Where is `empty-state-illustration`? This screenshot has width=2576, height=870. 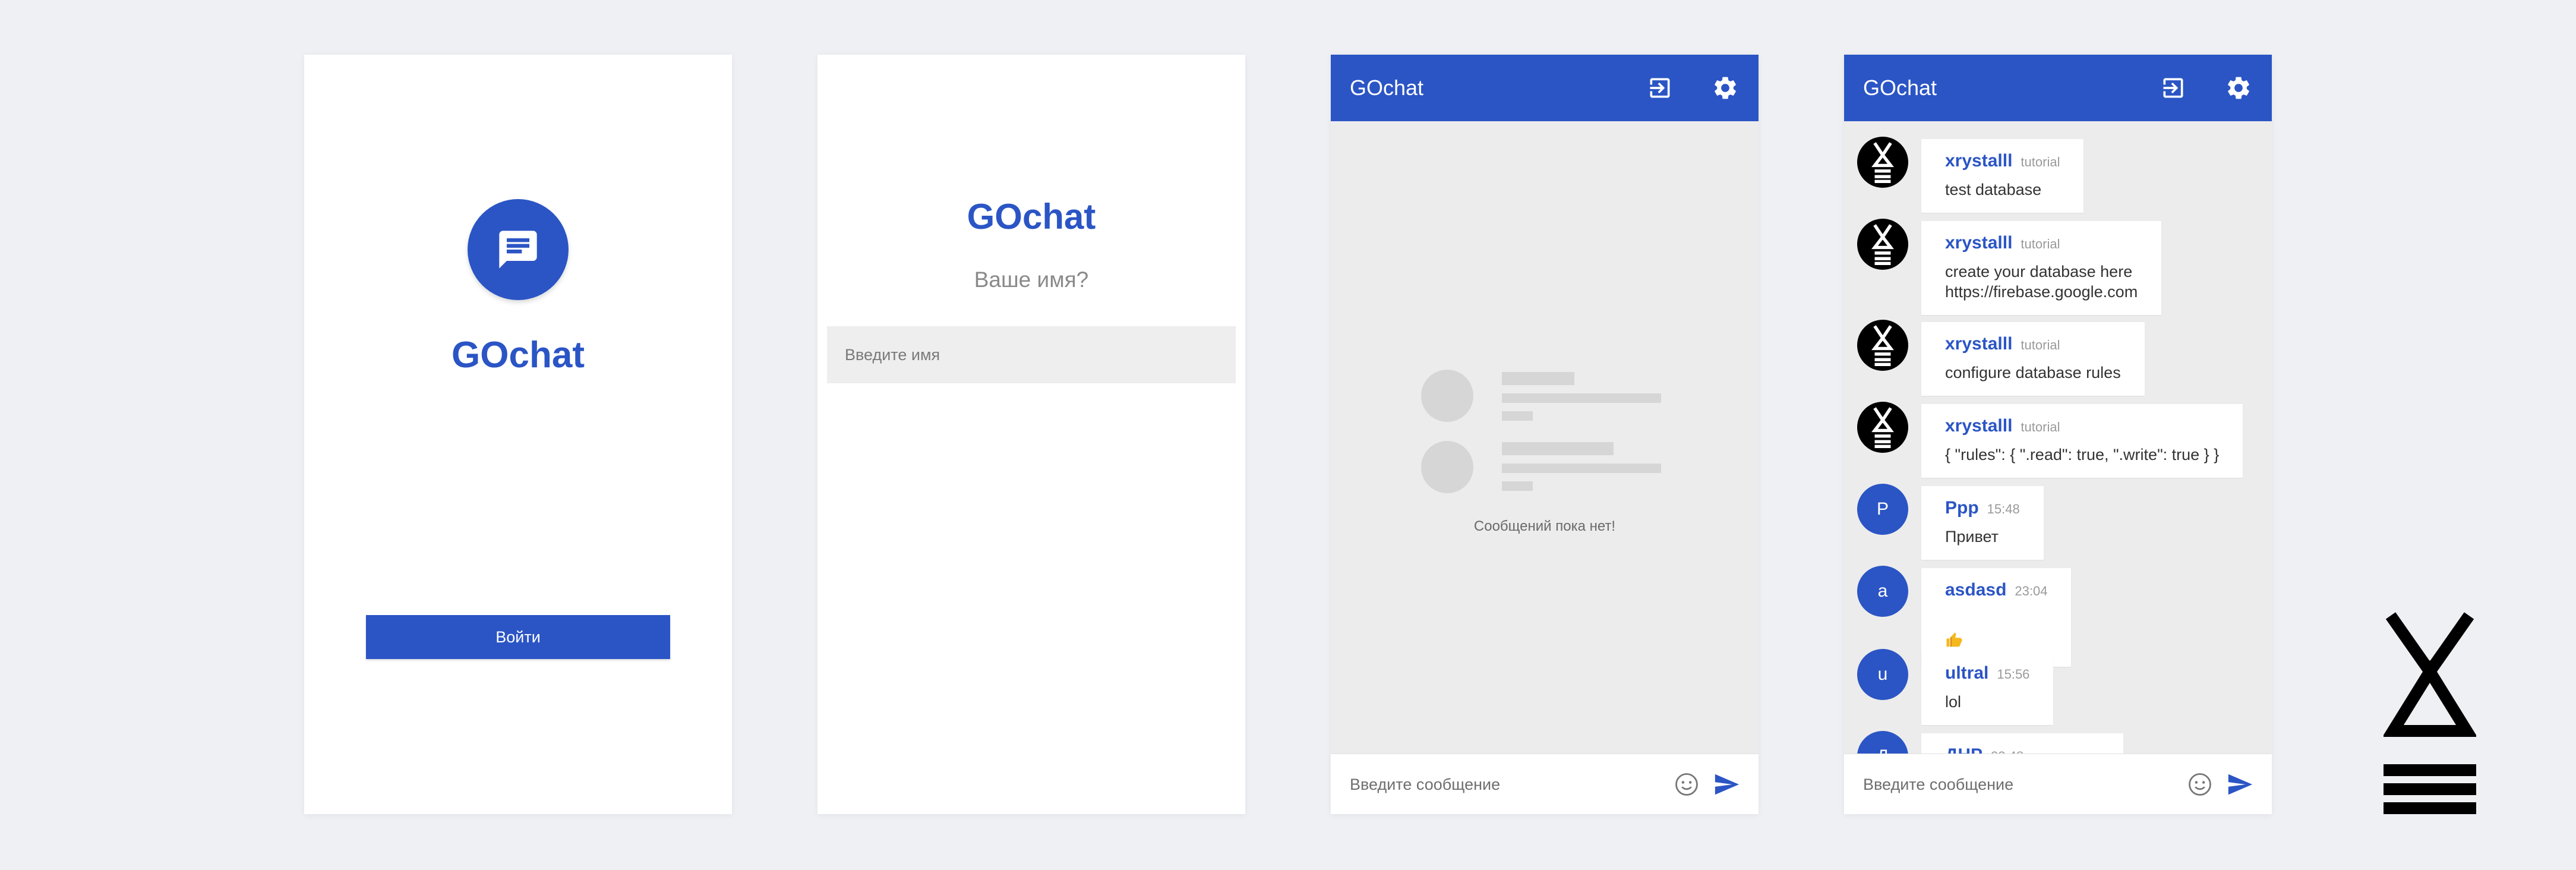 empty-state-illustration is located at coordinates (1546, 441).